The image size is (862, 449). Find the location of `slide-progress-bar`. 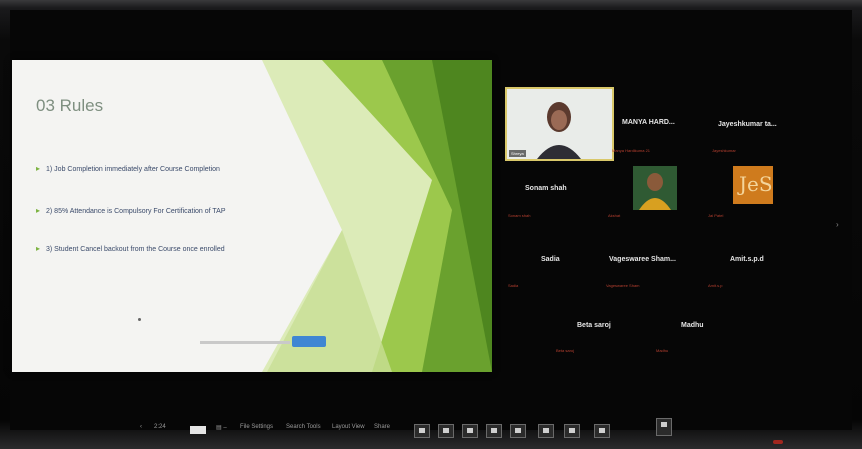

slide-progress-bar is located at coordinates (245, 342).